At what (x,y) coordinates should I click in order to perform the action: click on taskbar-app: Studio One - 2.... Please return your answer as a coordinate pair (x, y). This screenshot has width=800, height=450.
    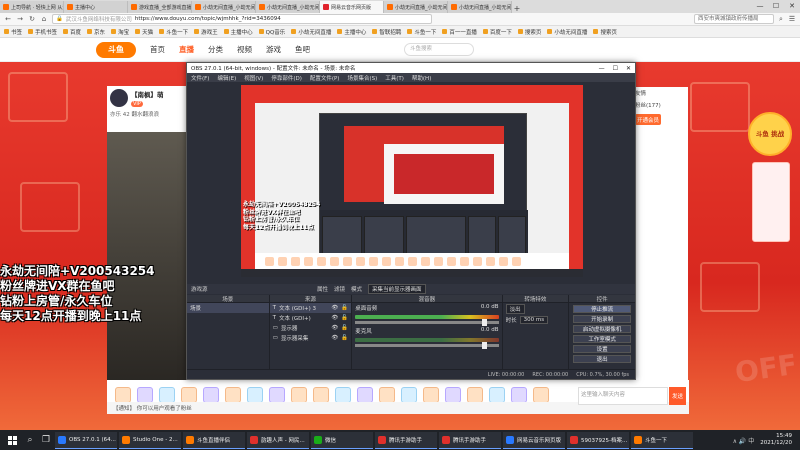
    Looking at the image, I should click on (150, 440).